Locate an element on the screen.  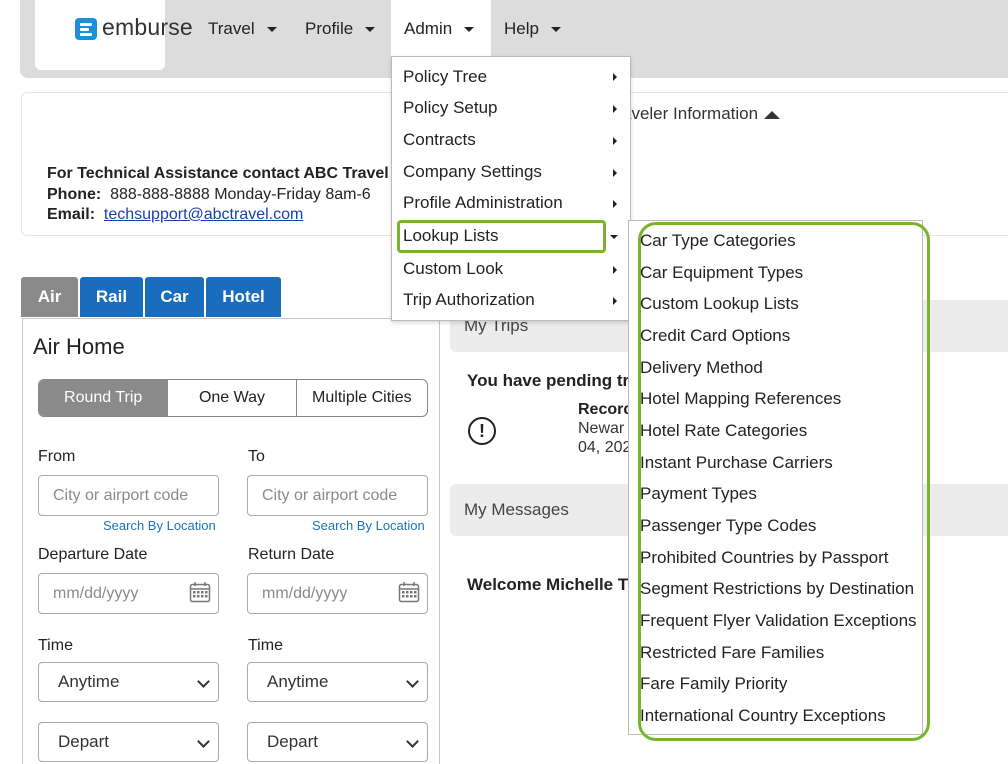
air-home-title: Air Home is located at coordinates (79, 346).